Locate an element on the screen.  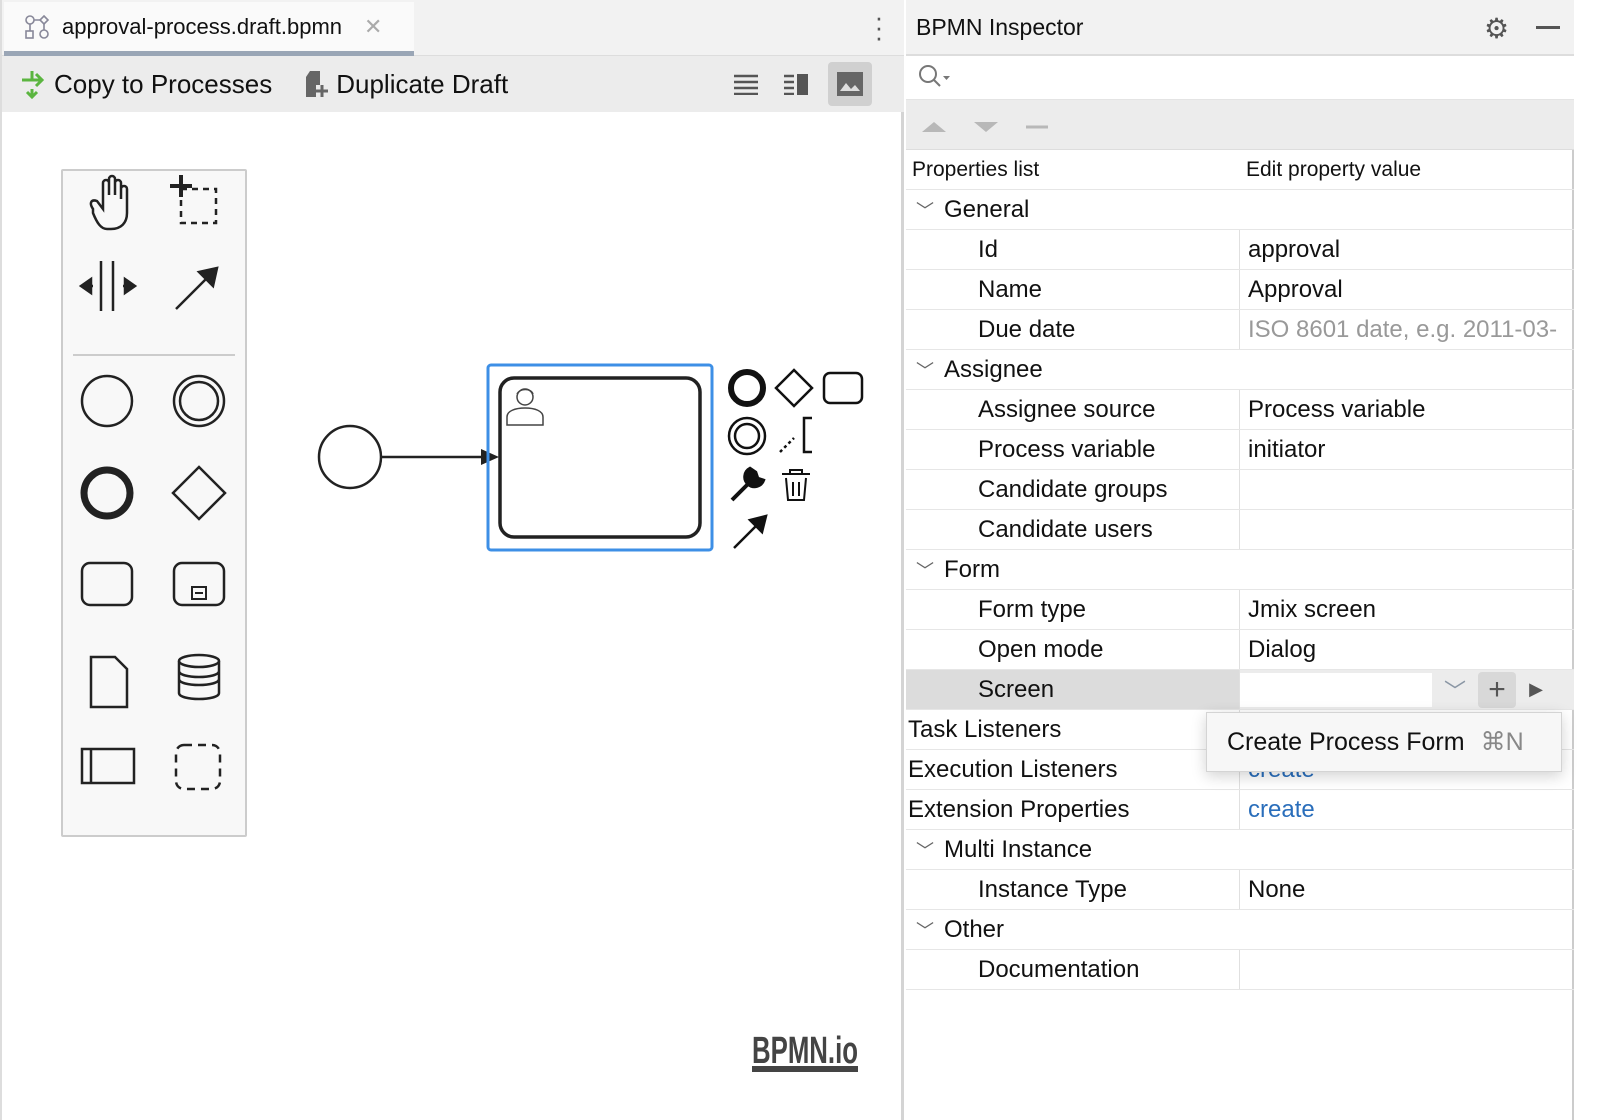
wrench-icon is located at coordinates (748, 484).